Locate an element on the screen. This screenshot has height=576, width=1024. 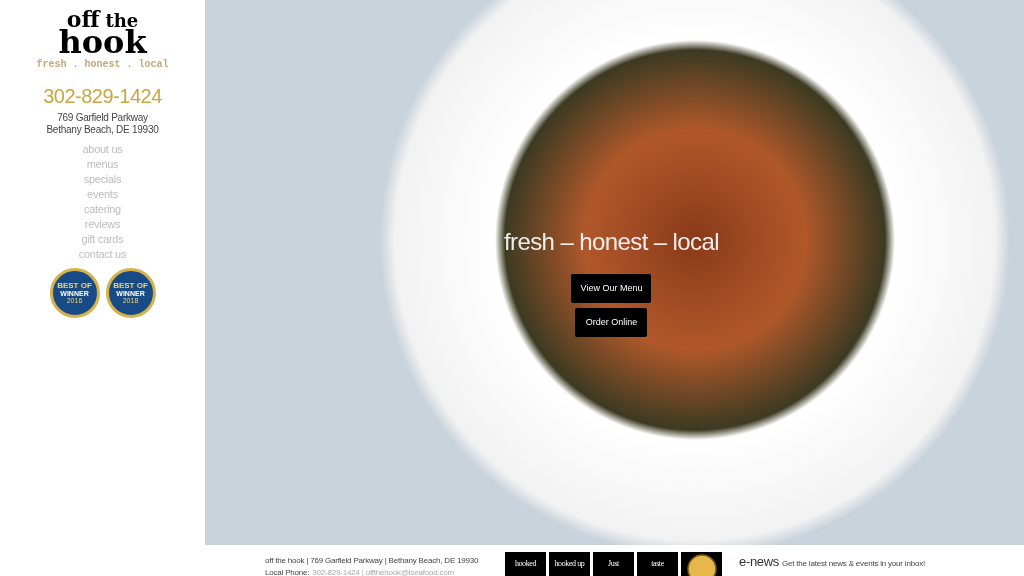
nav-link: menus is located at coordinates (102, 164).